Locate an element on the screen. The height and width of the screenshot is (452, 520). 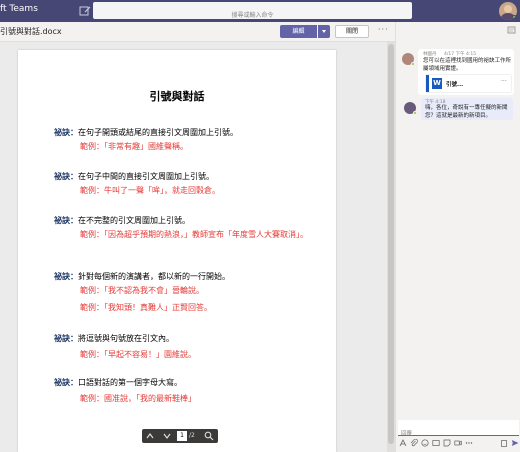
example-line: 範例：「因為超乎預期的熱浪，」教師宣布「年度雪人大賽取消」。 is located at coordinates (194, 234).